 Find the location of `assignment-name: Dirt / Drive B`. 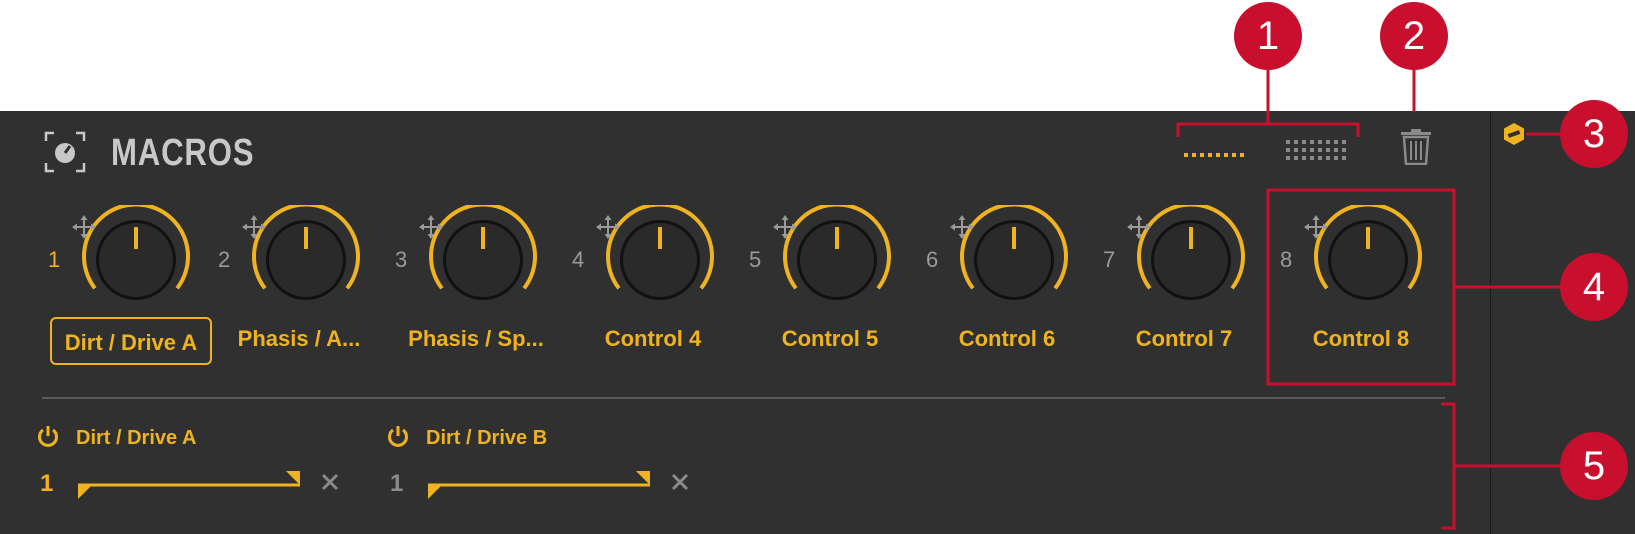

assignment-name: Dirt / Drive B is located at coordinates (487, 438).